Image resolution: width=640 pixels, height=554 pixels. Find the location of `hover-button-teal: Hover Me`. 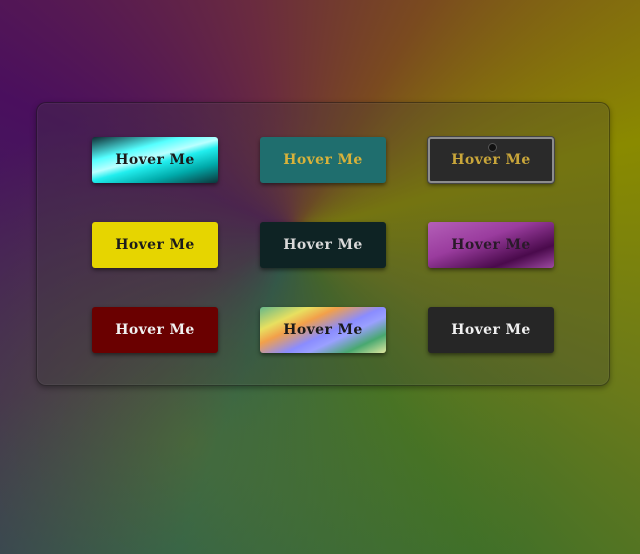

hover-button-teal: Hover Me is located at coordinates (323, 160).